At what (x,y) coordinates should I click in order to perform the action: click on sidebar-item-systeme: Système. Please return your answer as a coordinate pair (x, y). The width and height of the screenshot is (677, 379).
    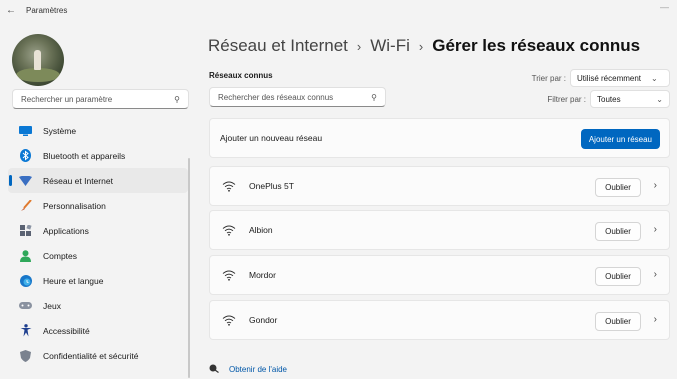
    Looking at the image, I should click on (98, 130).